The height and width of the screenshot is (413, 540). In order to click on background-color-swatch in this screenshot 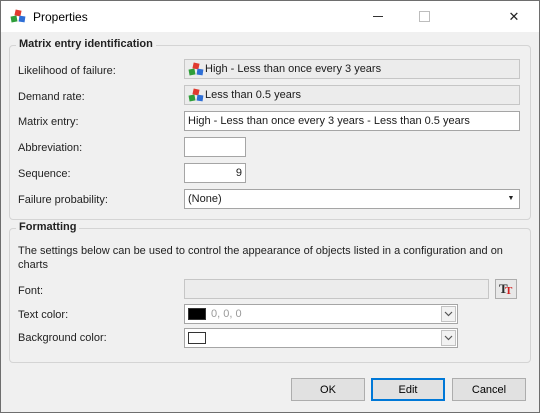, I will do `click(197, 338)`.